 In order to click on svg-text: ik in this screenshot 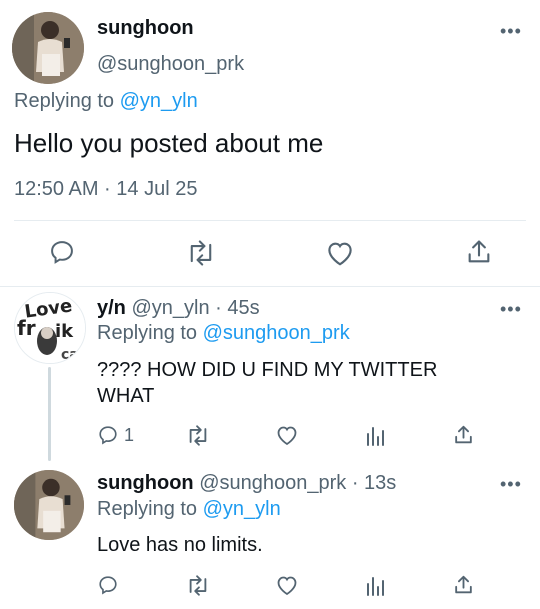, I will do `click(64, 331)`.